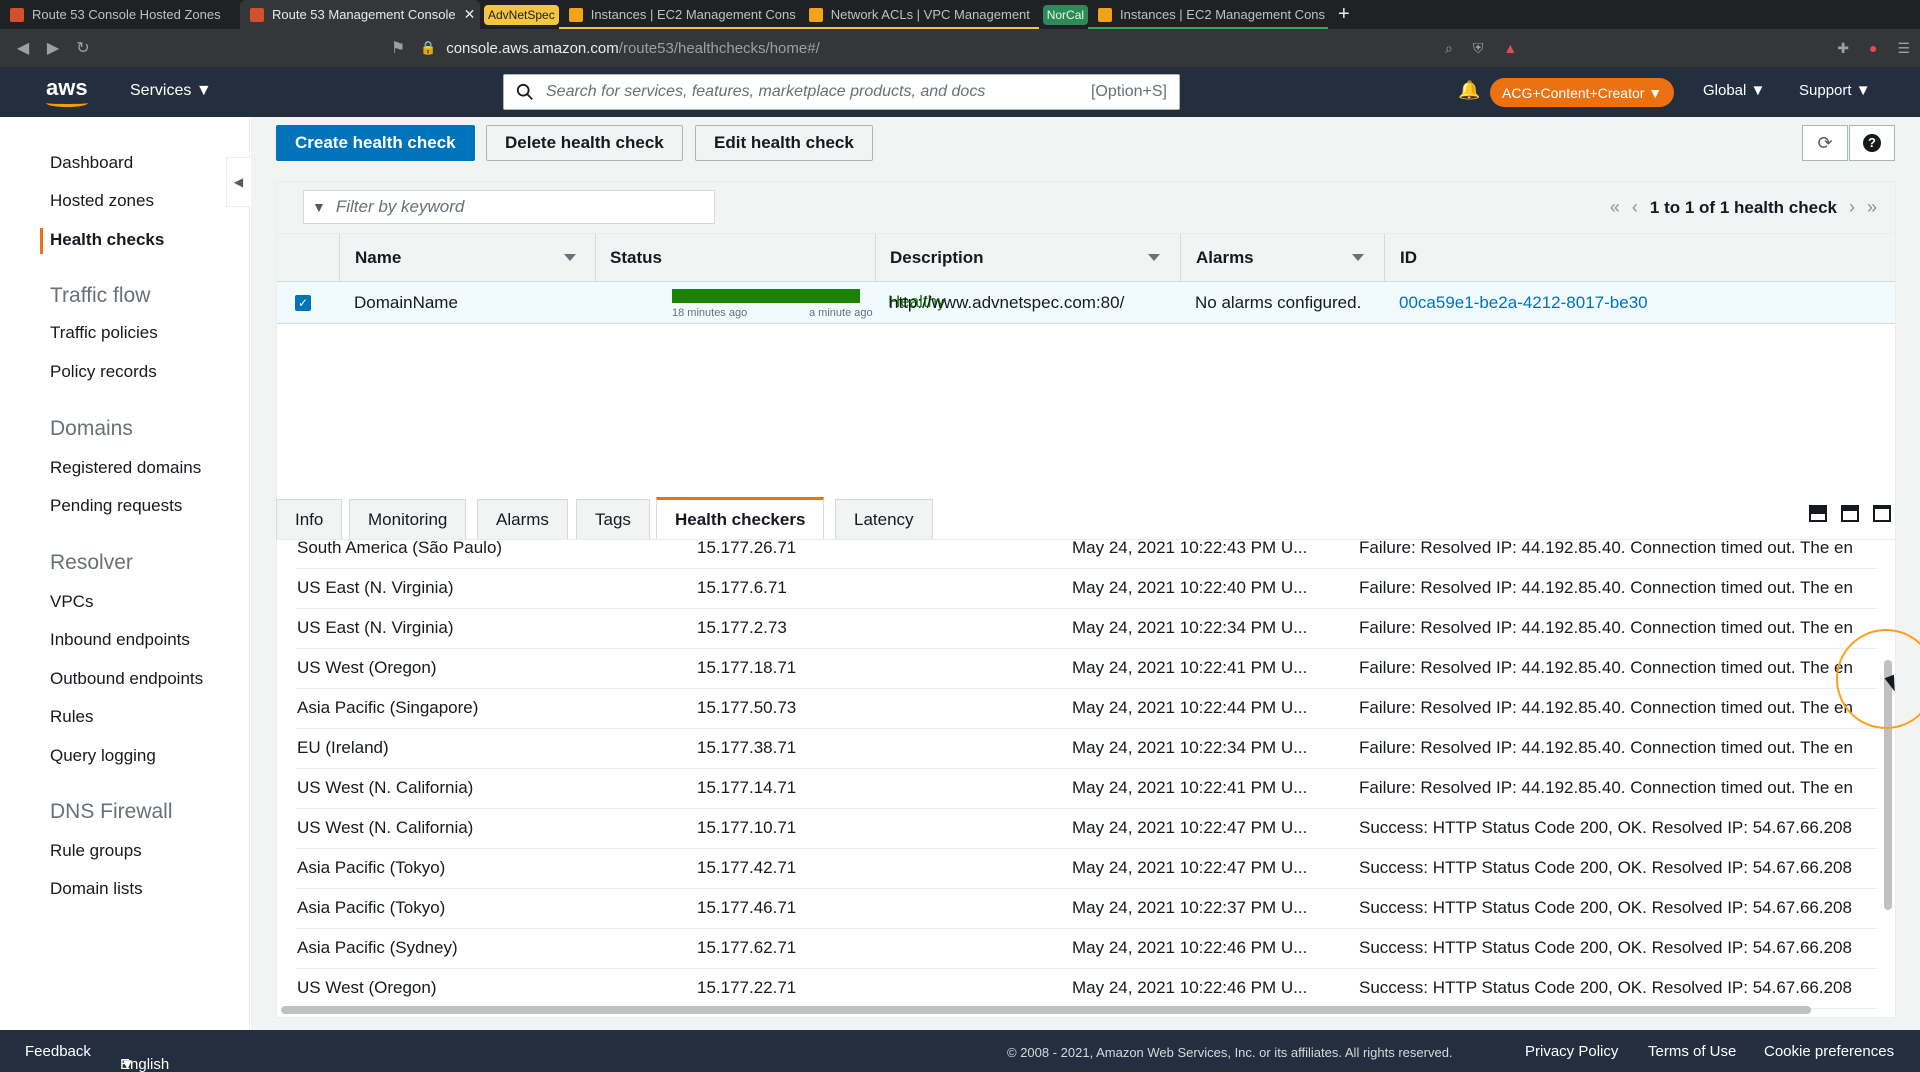  What do you see at coordinates (120, 640) in the screenshot?
I see `sidebar-item-inbound-endpoints: Inbound endpoints` at bounding box center [120, 640].